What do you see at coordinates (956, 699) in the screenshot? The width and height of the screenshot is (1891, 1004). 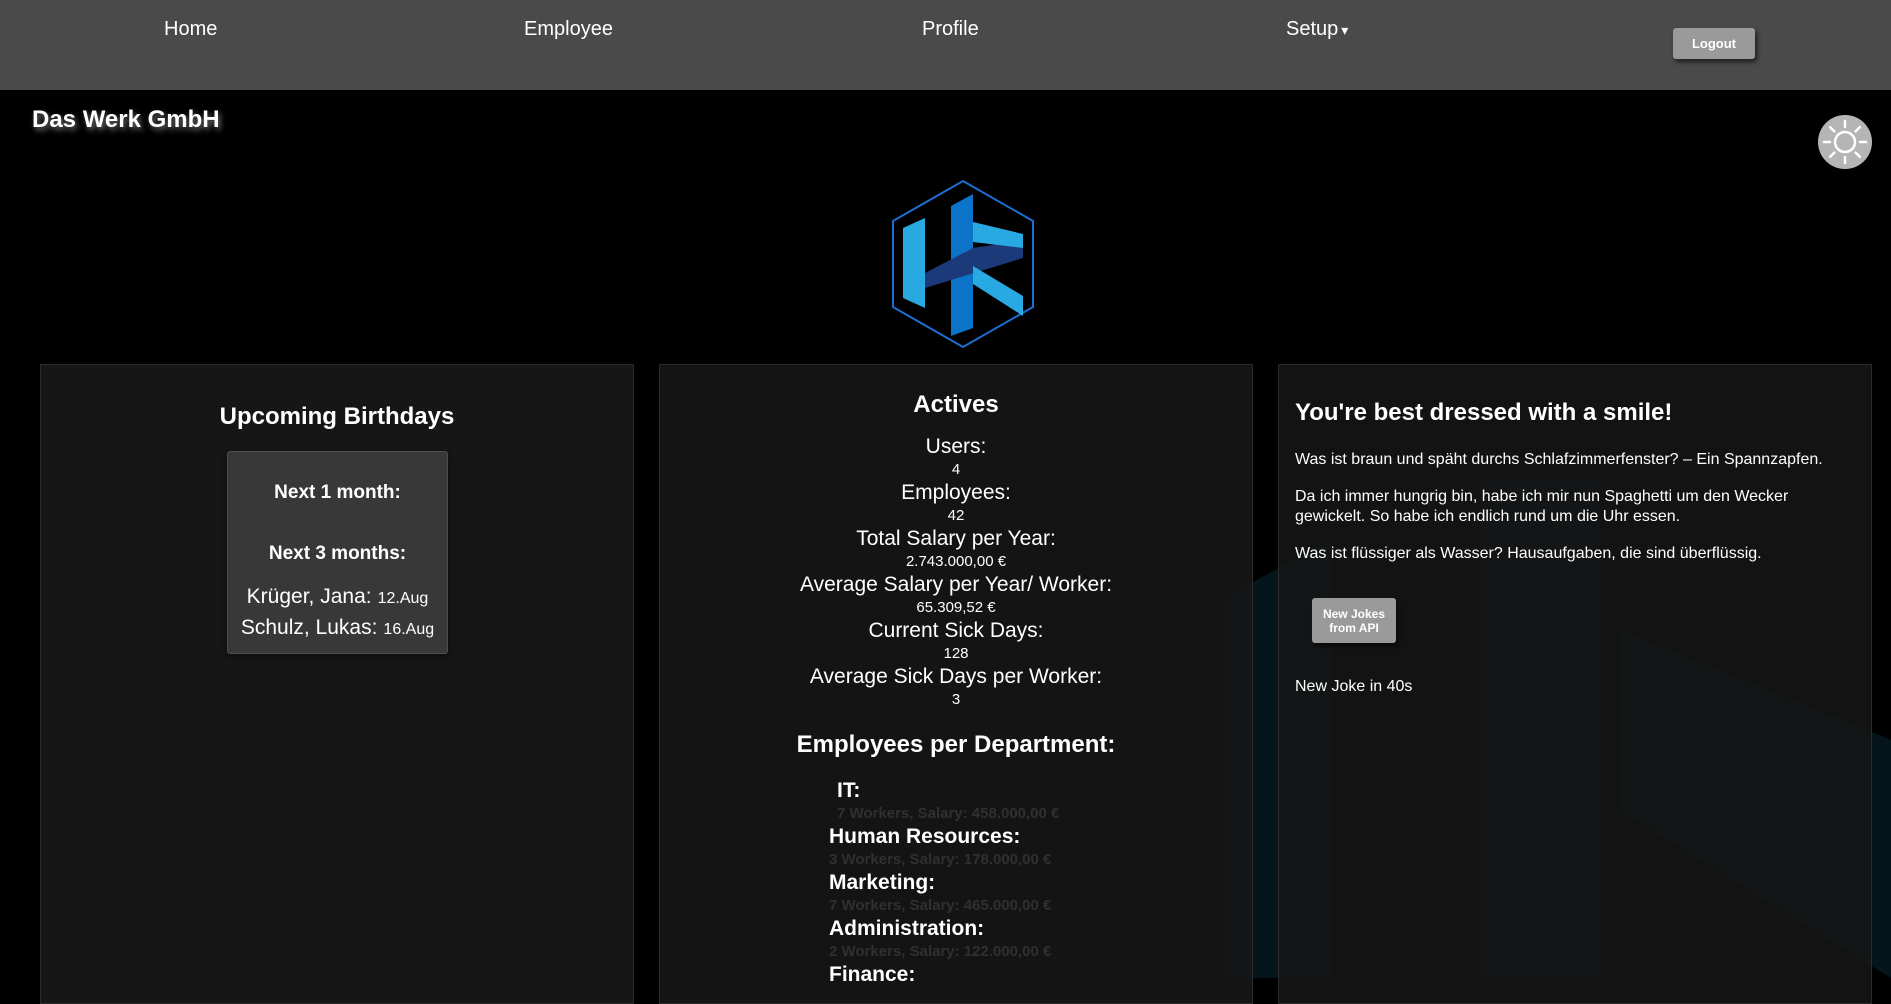 I see `stat-avg-sick-days-value: 3` at bounding box center [956, 699].